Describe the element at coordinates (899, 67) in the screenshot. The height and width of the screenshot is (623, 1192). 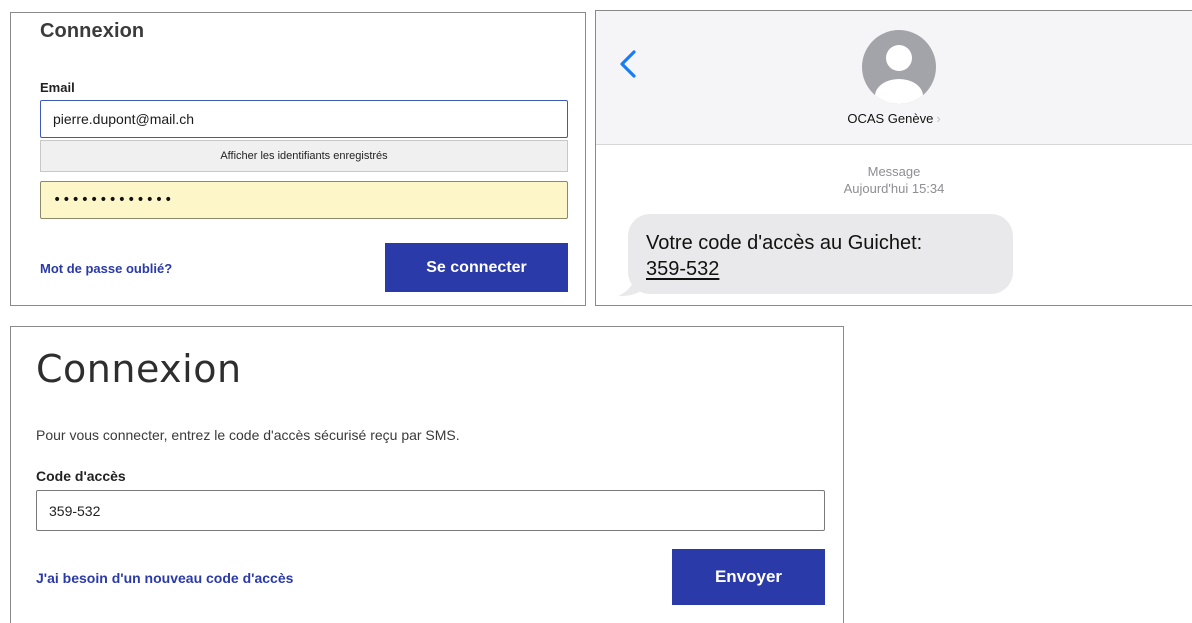
I see `person-avatar-icon` at that location.